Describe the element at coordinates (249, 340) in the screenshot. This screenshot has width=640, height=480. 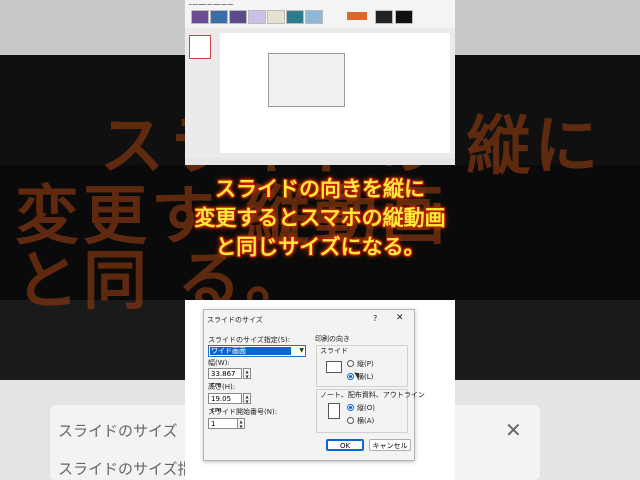
I see `size-spec-label: スライドのサイズ指定(S):` at that location.